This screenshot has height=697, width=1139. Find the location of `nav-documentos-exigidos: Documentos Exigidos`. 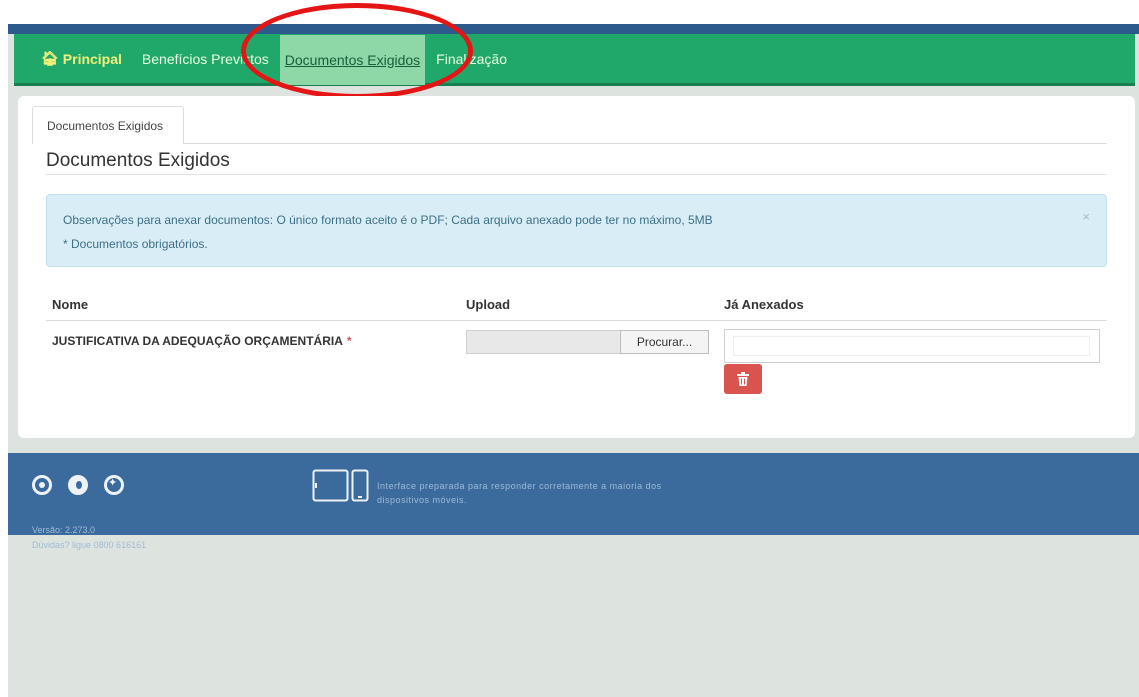

nav-documentos-exigidos: Documentos Exigidos is located at coordinates (352, 59).